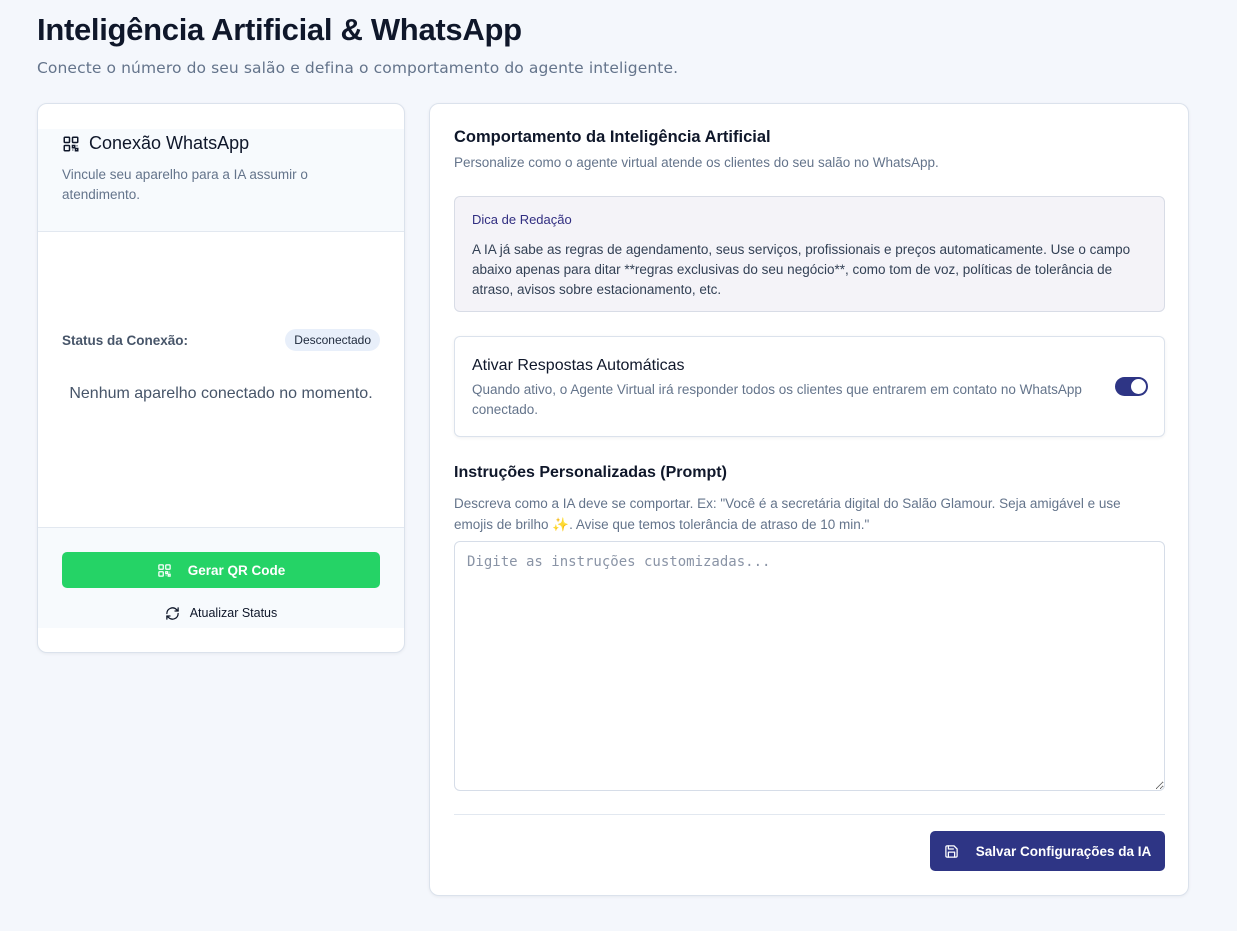 This screenshot has height=931, width=1237. I want to click on divider, so click(809, 814).